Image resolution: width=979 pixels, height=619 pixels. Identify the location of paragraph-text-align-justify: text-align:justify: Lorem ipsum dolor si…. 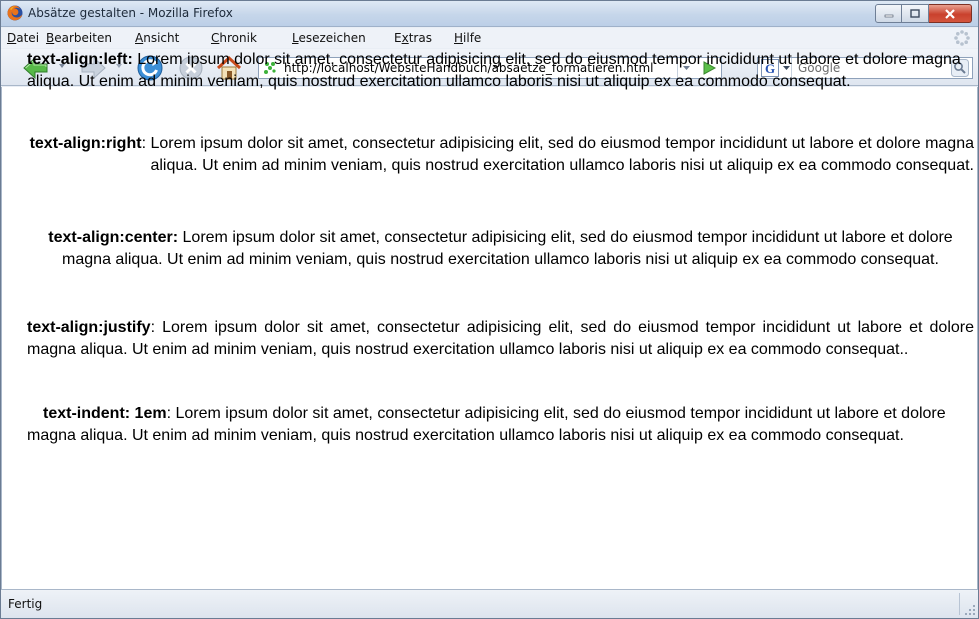
(500, 339).